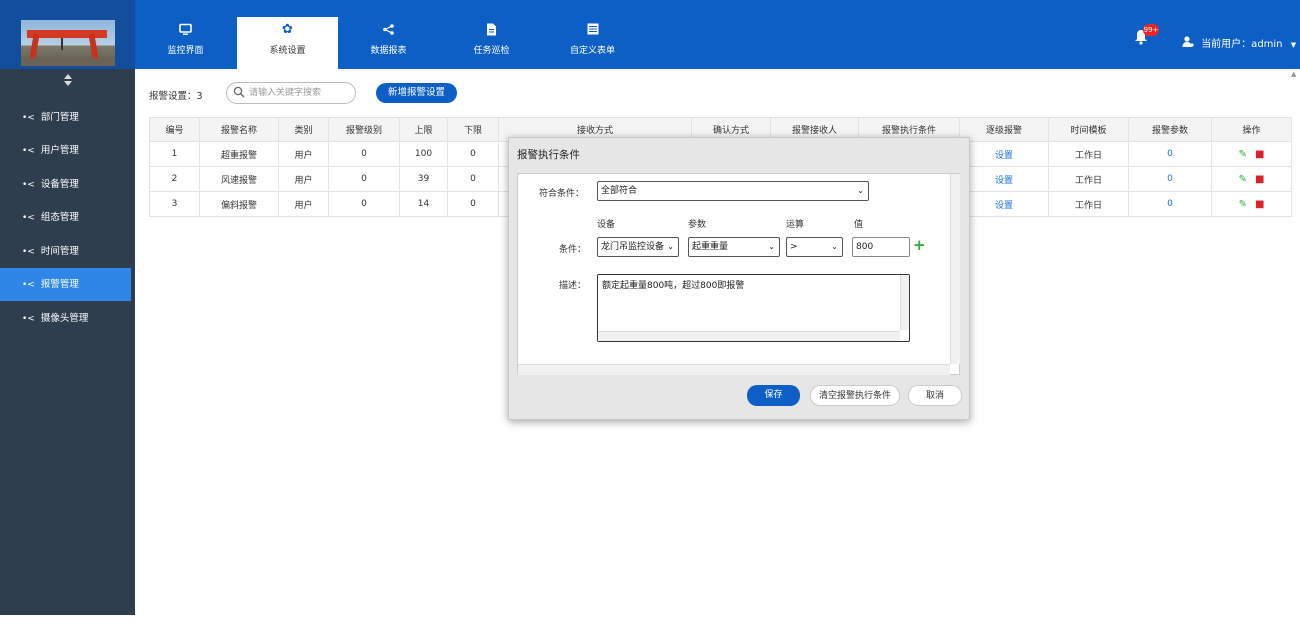 The width and height of the screenshot is (1300, 630). I want to click on column-param-label: 参数, so click(697, 225).